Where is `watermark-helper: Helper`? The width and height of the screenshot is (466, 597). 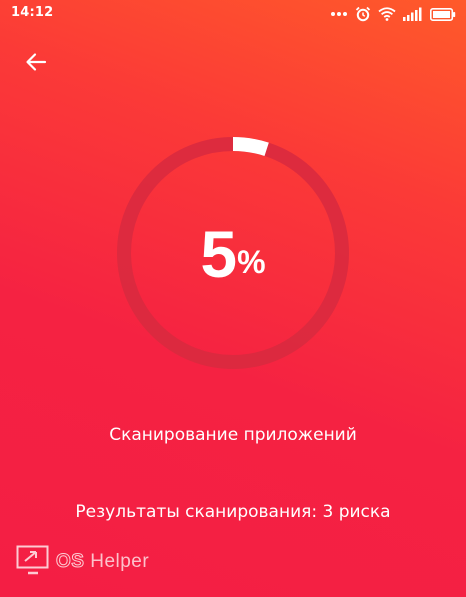 watermark-helper: Helper is located at coordinates (120, 561).